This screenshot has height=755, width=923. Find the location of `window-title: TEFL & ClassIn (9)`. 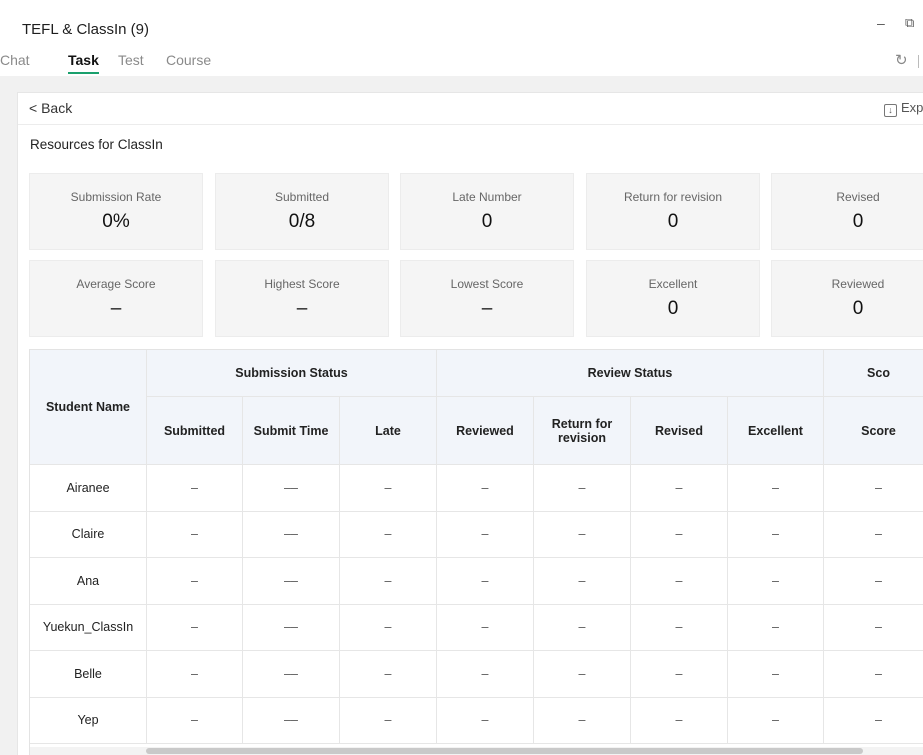

window-title: TEFL & ClassIn (9) is located at coordinates (85, 29).